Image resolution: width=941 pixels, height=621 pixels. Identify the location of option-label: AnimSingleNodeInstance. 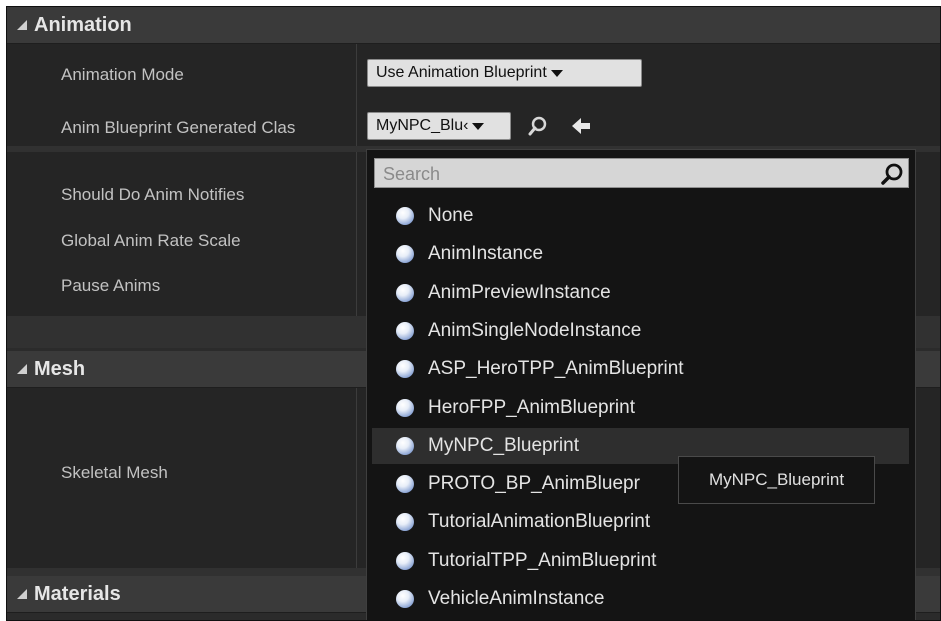
(535, 330).